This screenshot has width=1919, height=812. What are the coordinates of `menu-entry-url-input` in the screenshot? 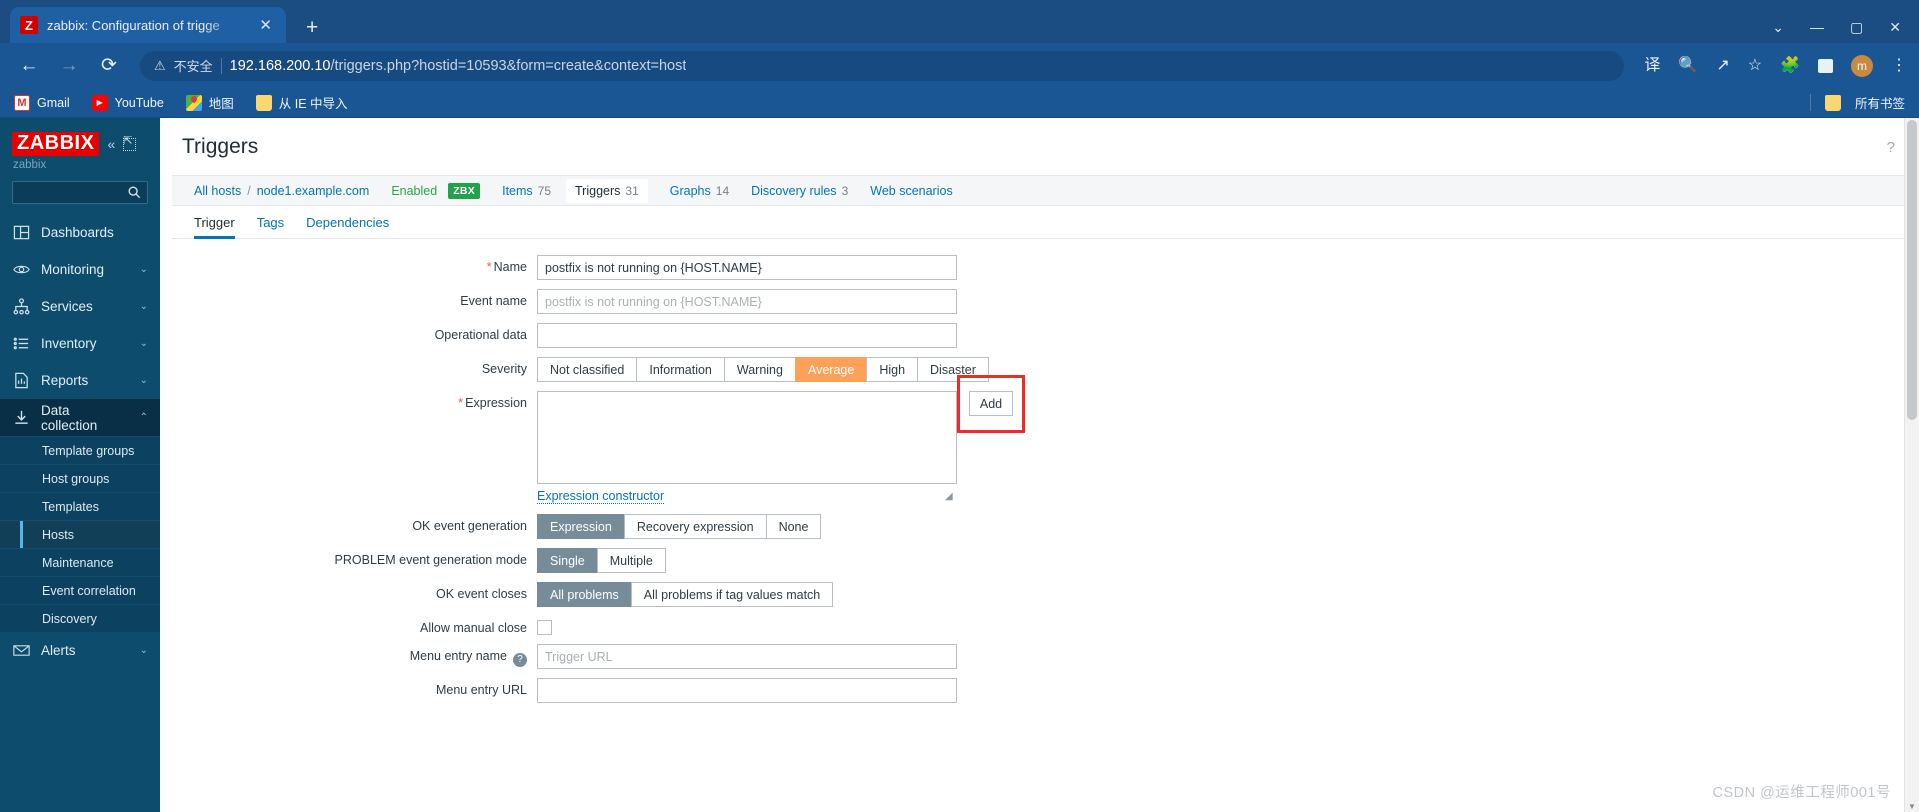 It's located at (747, 690).